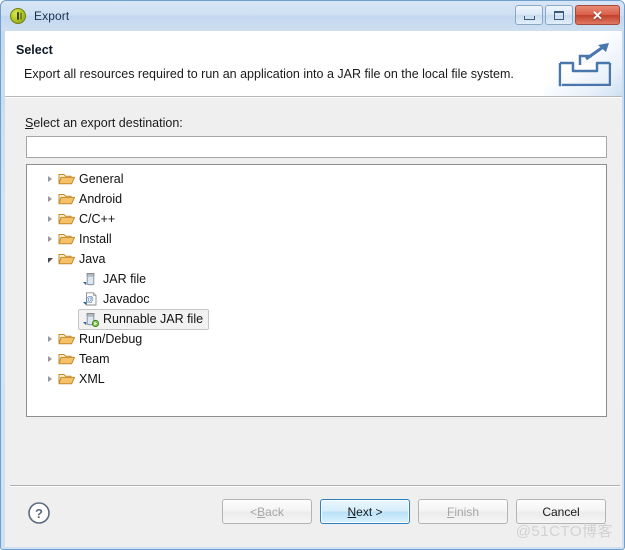  I want to click on tree-item-xml: XML, so click(316, 379).